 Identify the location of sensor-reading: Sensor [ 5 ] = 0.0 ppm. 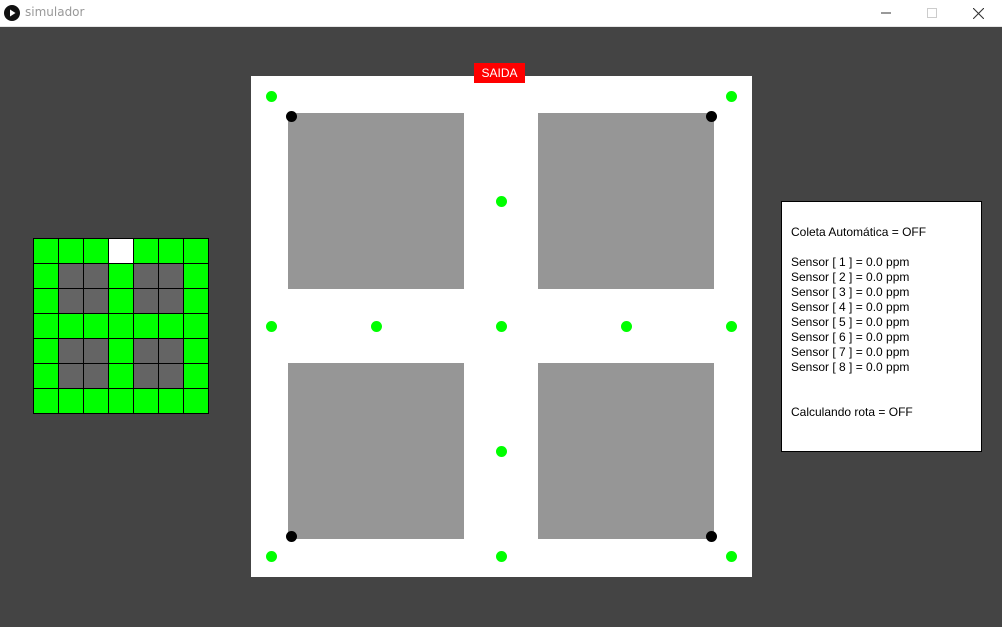
(850, 322).